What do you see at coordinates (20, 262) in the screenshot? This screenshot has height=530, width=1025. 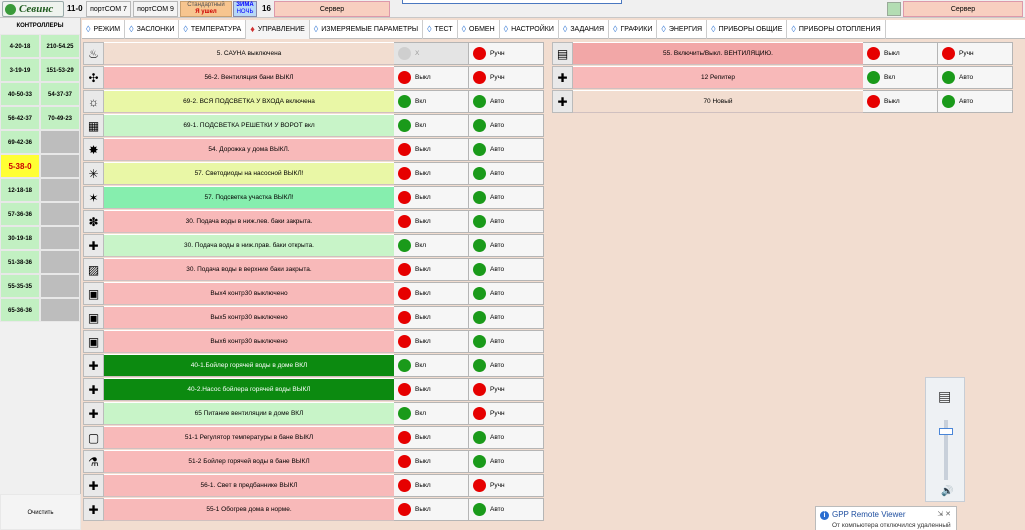 I see `controller-cell: 51-38-36` at bounding box center [20, 262].